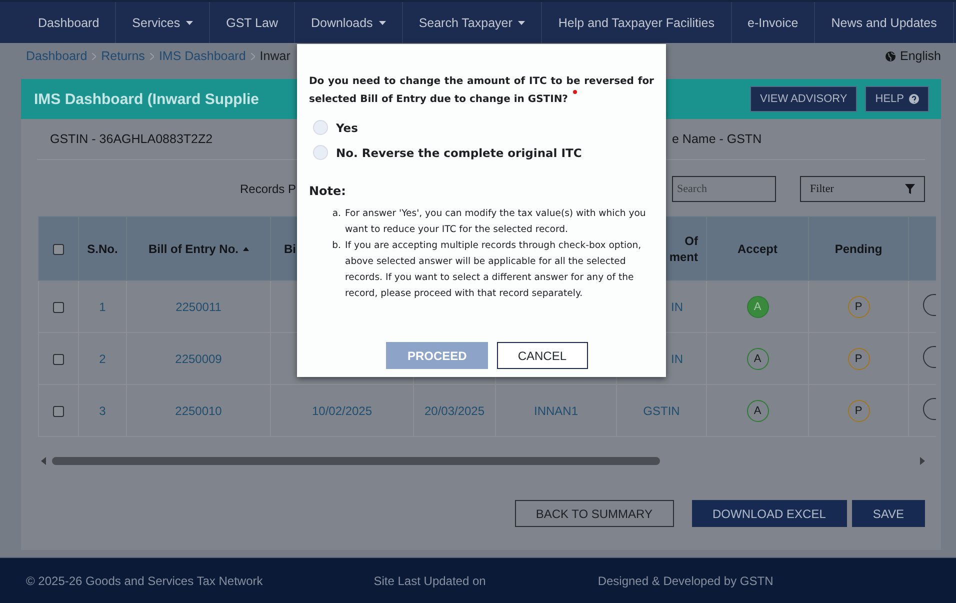 Image resolution: width=956 pixels, height=603 pixels. I want to click on action-button: SAVE, so click(888, 513).